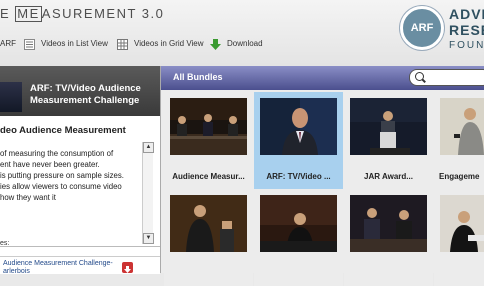 The image size is (484, 286). I want to click on download-label: Download, so click(245, 43).